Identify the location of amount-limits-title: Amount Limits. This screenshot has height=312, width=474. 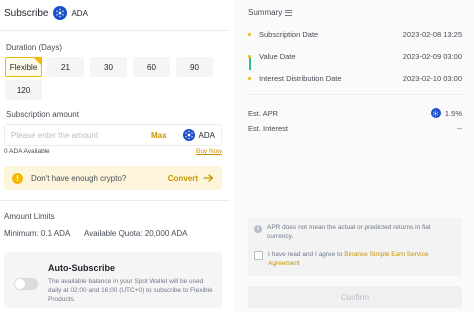
(29, 216).